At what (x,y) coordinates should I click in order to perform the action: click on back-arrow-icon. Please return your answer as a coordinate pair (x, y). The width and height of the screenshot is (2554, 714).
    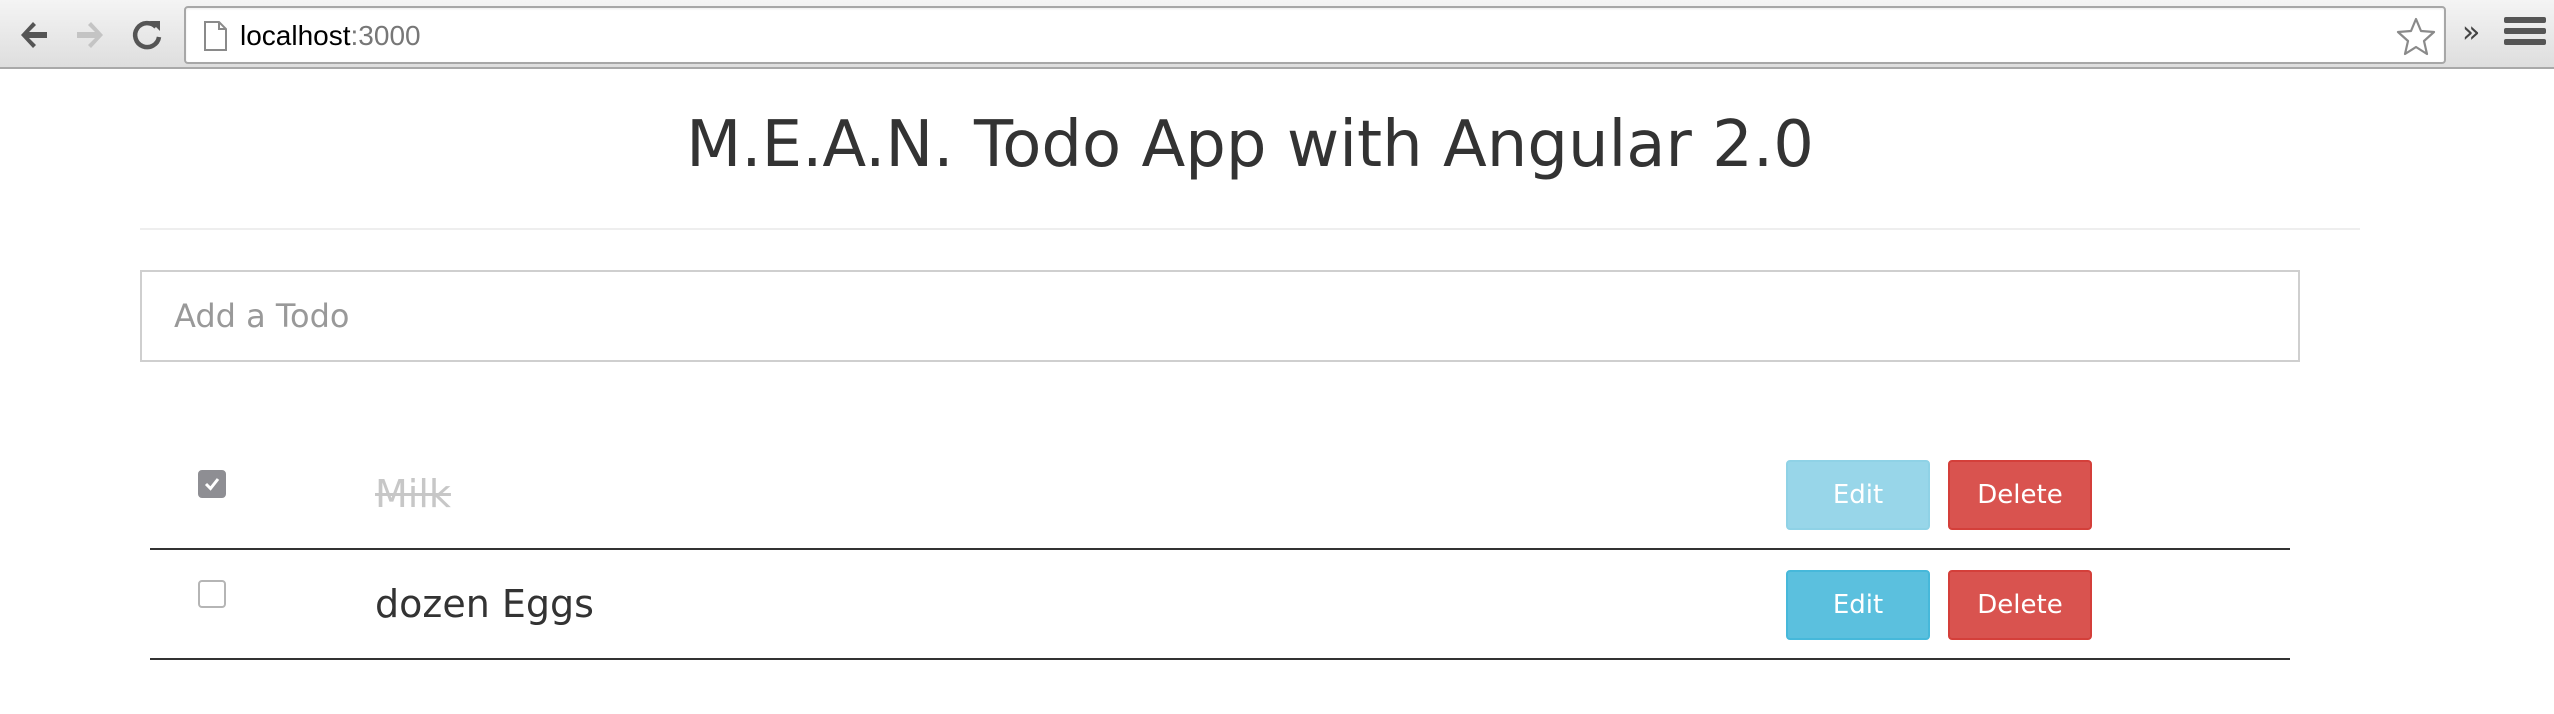
    Looking at the image, I should click on (34, 35).